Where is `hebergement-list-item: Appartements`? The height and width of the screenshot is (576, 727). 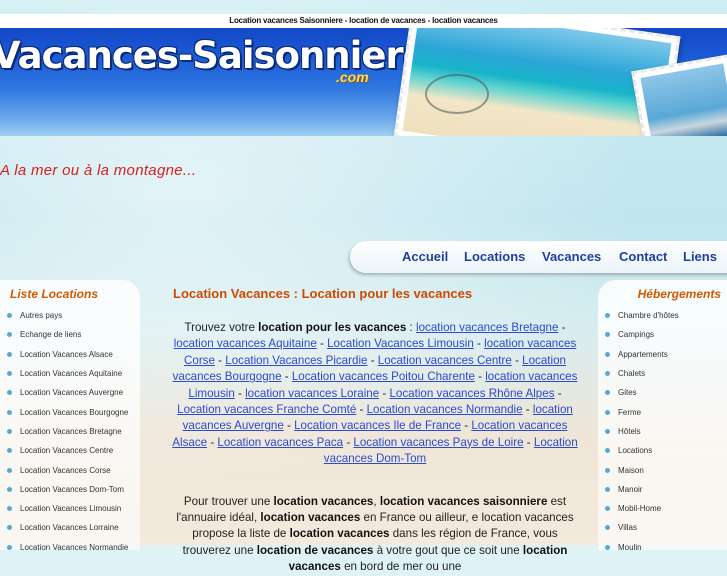
hebergement-list-item: Appartements is located at coordinates (638, 354).